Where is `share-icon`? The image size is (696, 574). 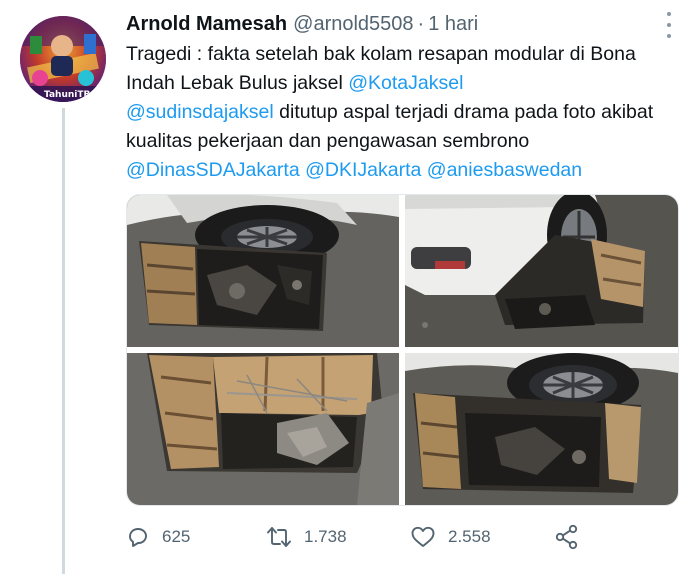 share-icon is located at coordinates (566, 537).